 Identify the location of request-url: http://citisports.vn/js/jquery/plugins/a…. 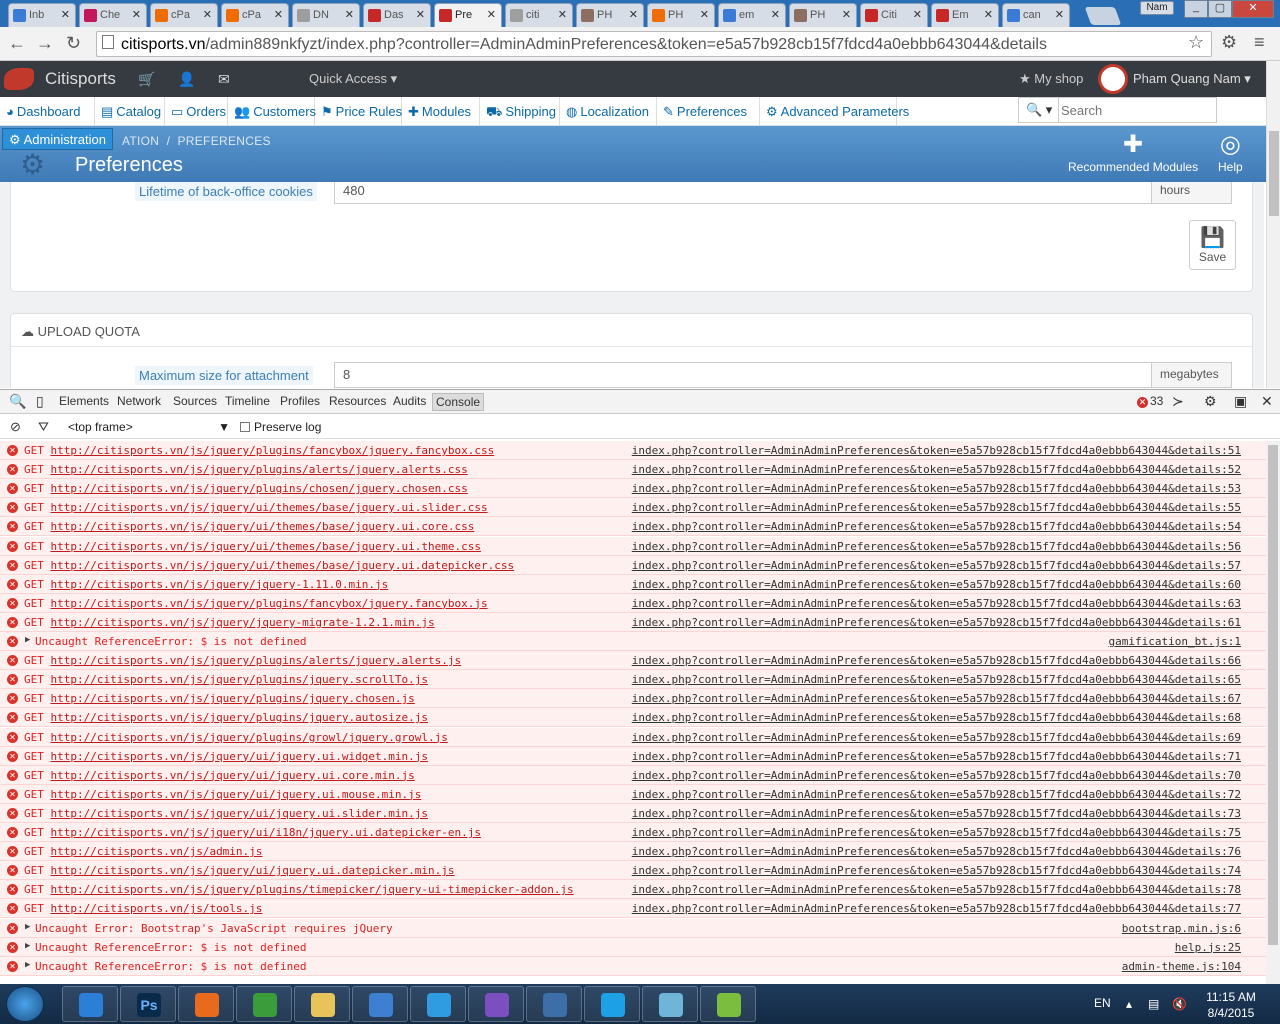
(259, 469).